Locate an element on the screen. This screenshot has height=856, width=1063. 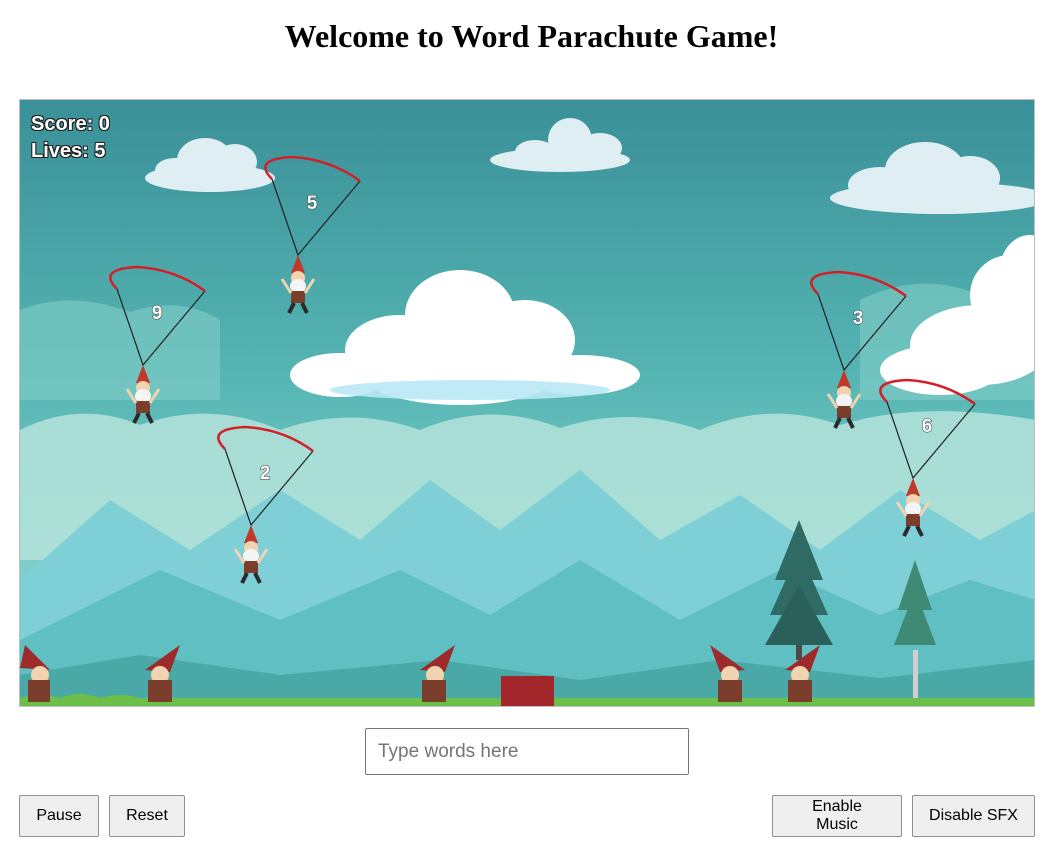
parachute-word: 5 is located at coordinates (312, 203).